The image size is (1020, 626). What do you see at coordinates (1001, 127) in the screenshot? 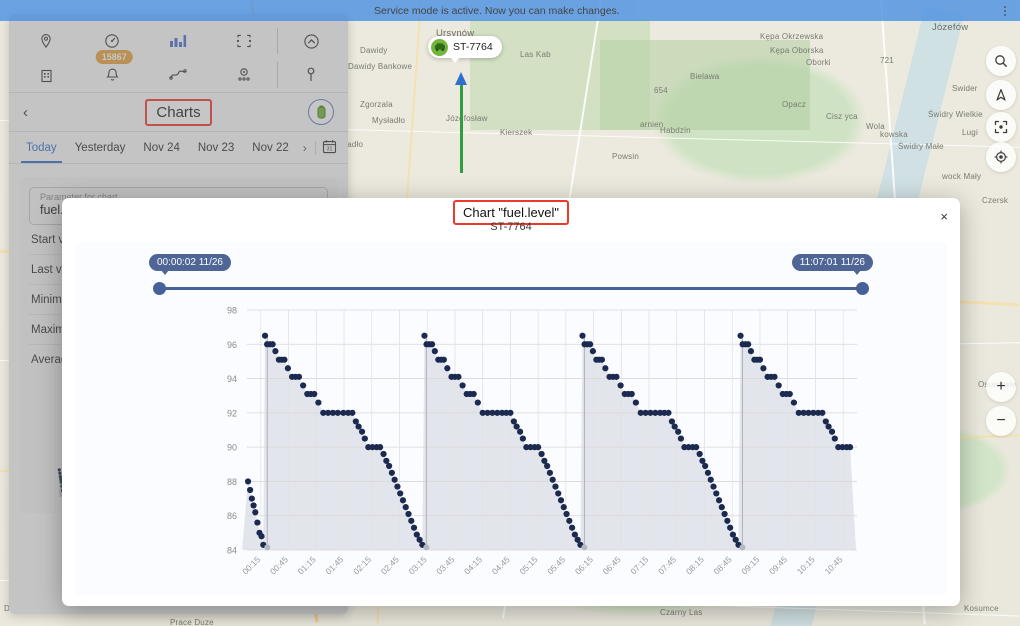
I see `map-fit-bounds-icon` at bounding box center [1001, 127].